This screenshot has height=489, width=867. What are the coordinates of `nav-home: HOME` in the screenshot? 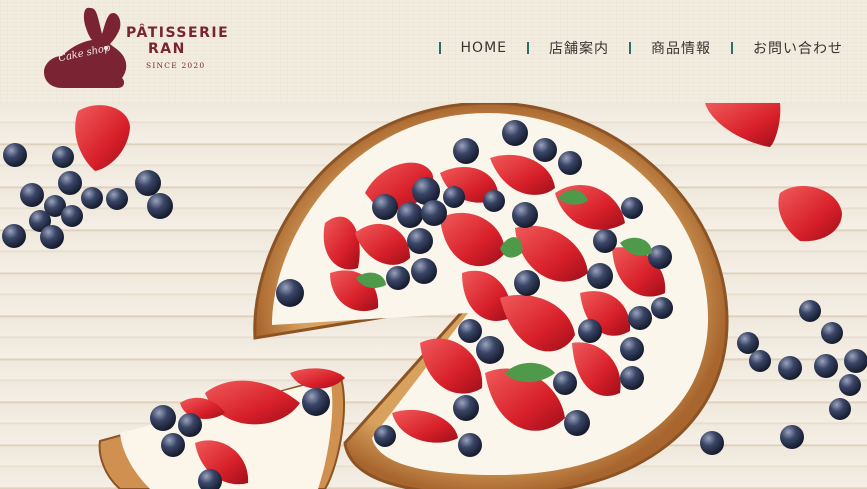 It's located at (472, 48).